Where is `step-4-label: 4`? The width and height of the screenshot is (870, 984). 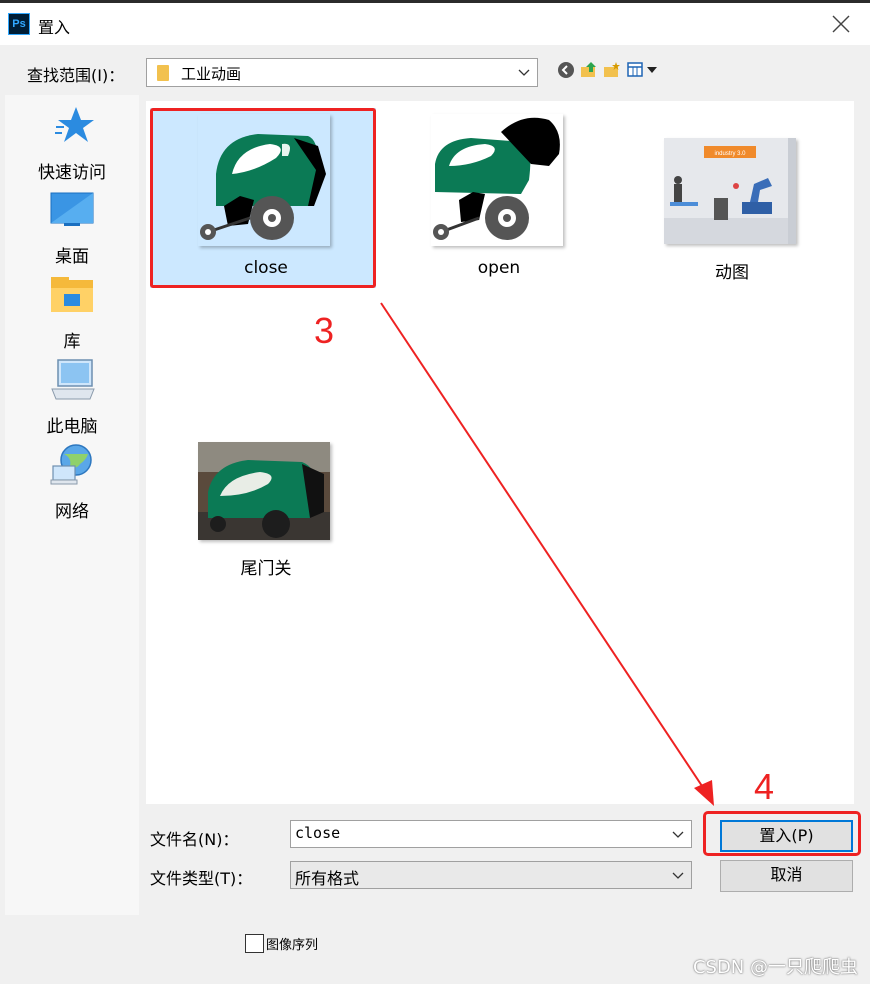 step-4-label: 4 is located at coordinates (764, 786).